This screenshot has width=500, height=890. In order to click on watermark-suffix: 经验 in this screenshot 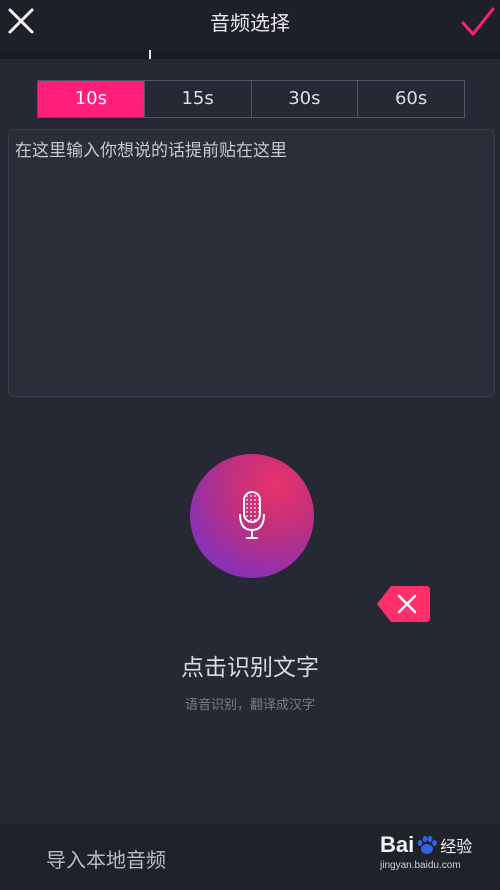, I will do `click(456, 846)`.